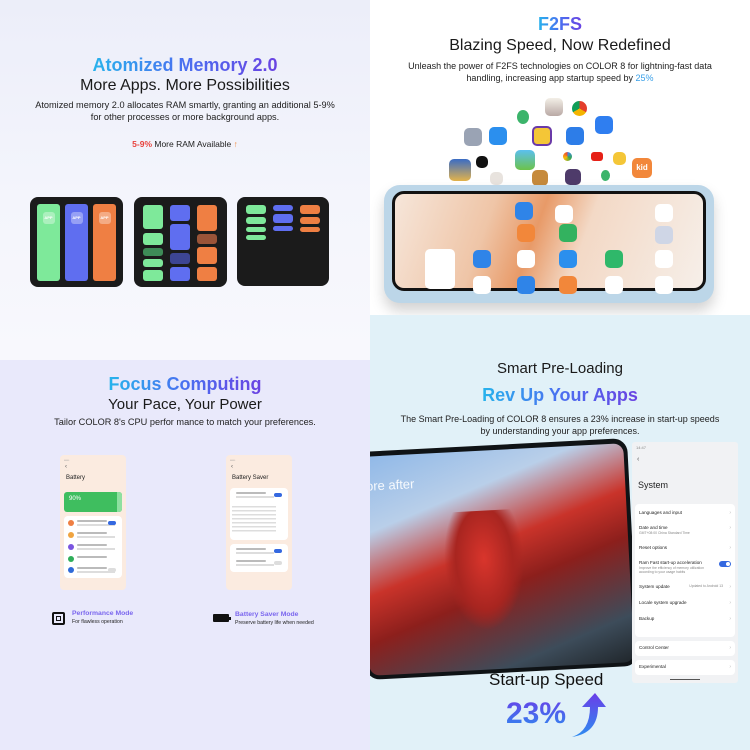  Describe the element at coordinates (76, 478) in the screenshot. I see `battery-title: Battery` at that location.